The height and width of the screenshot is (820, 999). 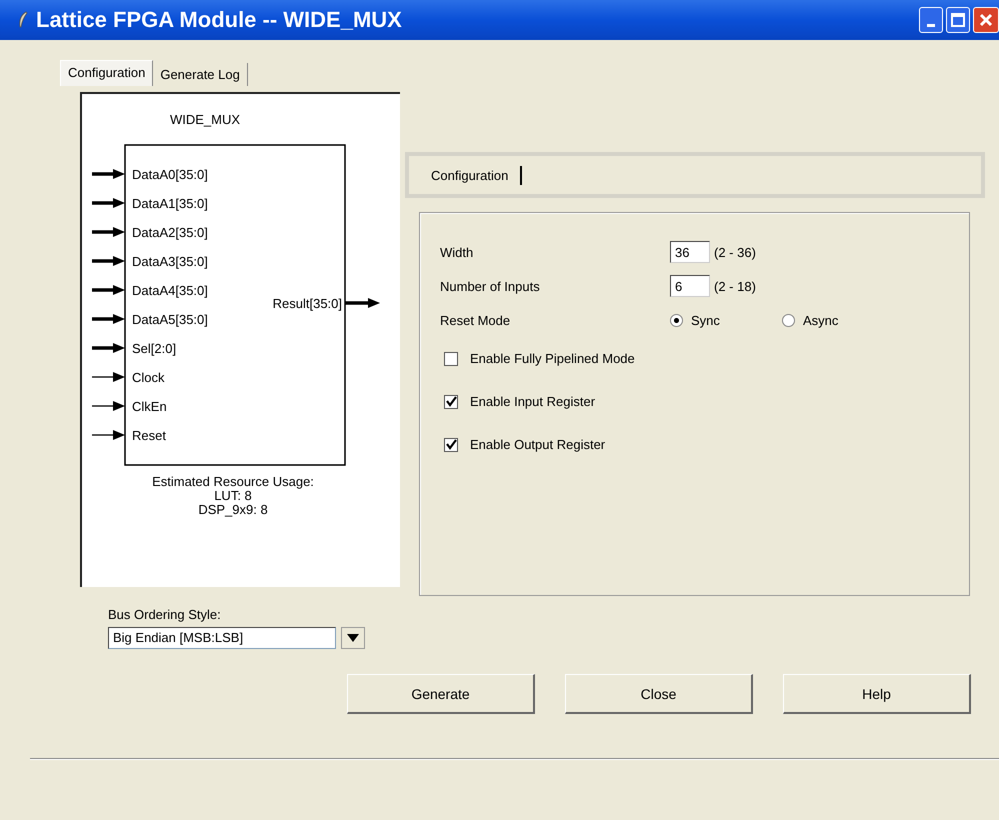 What do you see at coordinates (170, 203) in the screenshot?
I see `port-label: DataA1[35:0]` at bounding box center [170, 203].